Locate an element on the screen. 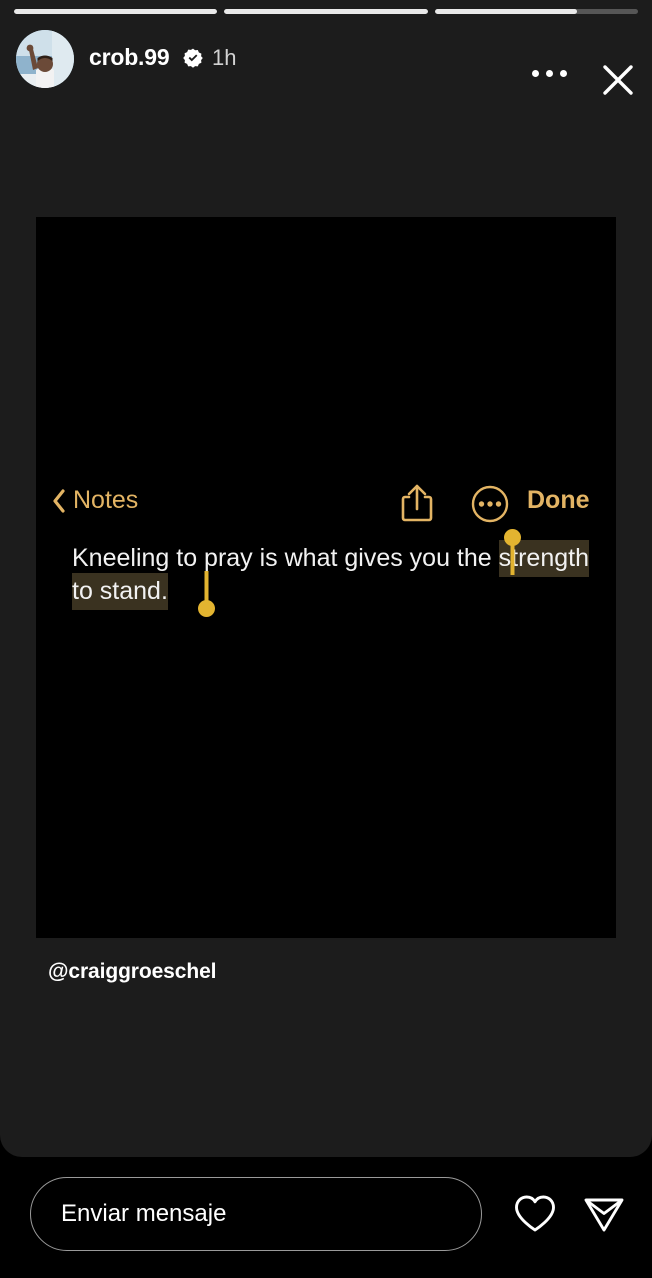 The height and width of the screenshot is (1278, 652). heart-icon is located at coordinates (535, 1214).